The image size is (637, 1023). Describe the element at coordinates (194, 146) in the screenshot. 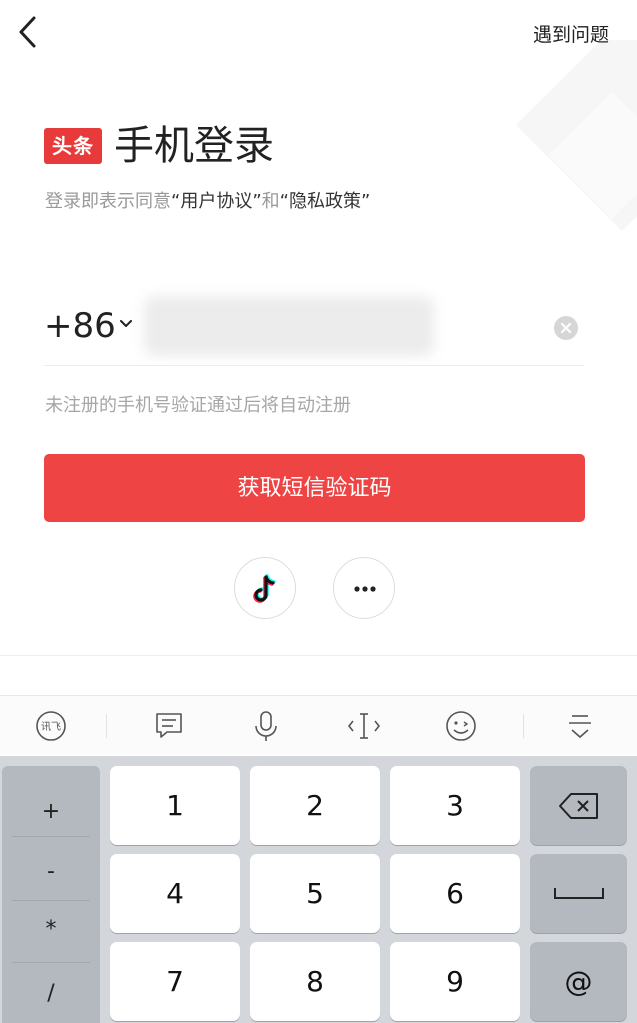

I see `page-title: 手机登录` at that location.